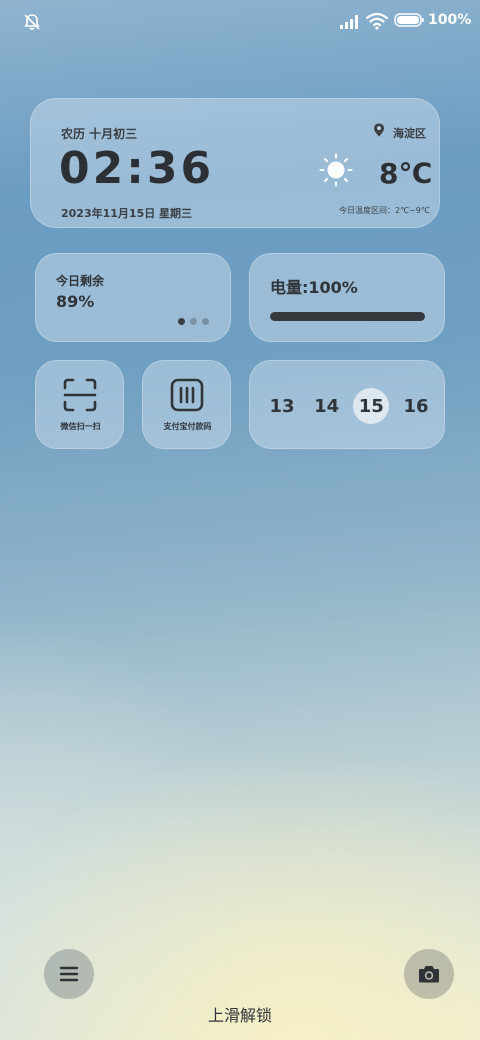 This screenshot has width=480, height=1040. I want to click on menu-button, so click(69, 974).